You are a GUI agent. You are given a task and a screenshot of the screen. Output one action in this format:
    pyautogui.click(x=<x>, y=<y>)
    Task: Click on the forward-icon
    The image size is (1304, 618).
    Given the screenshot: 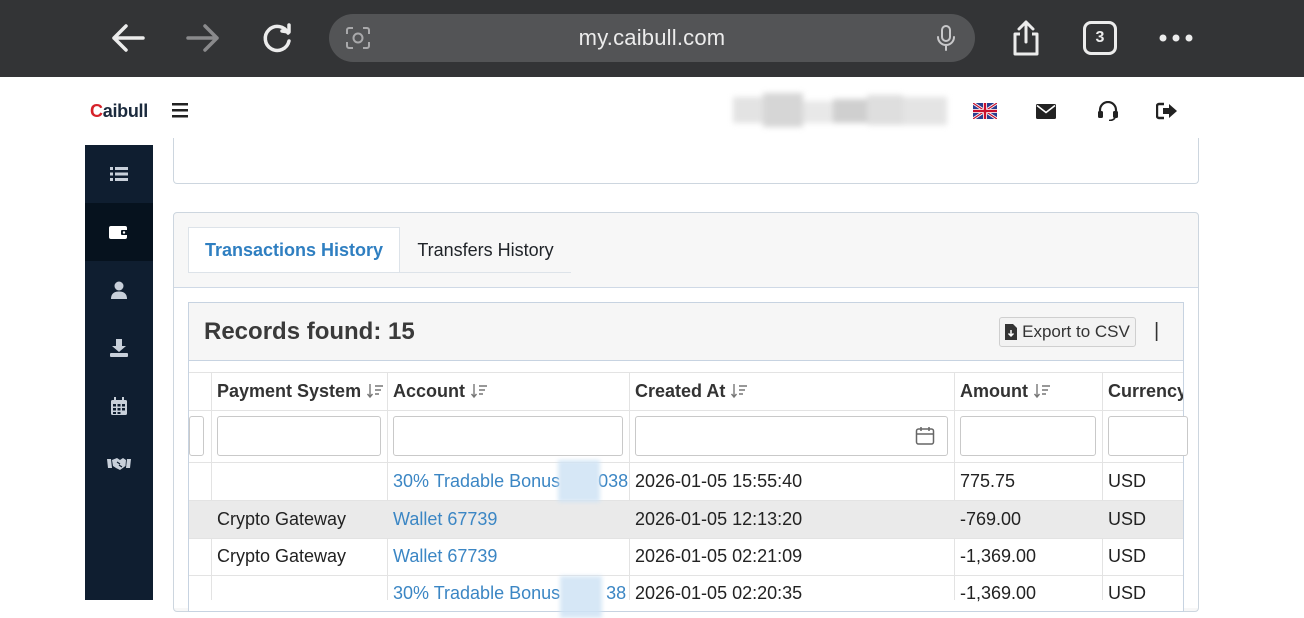 What is the action you would take?
    pyautogui.click(x=203, y=38)
    